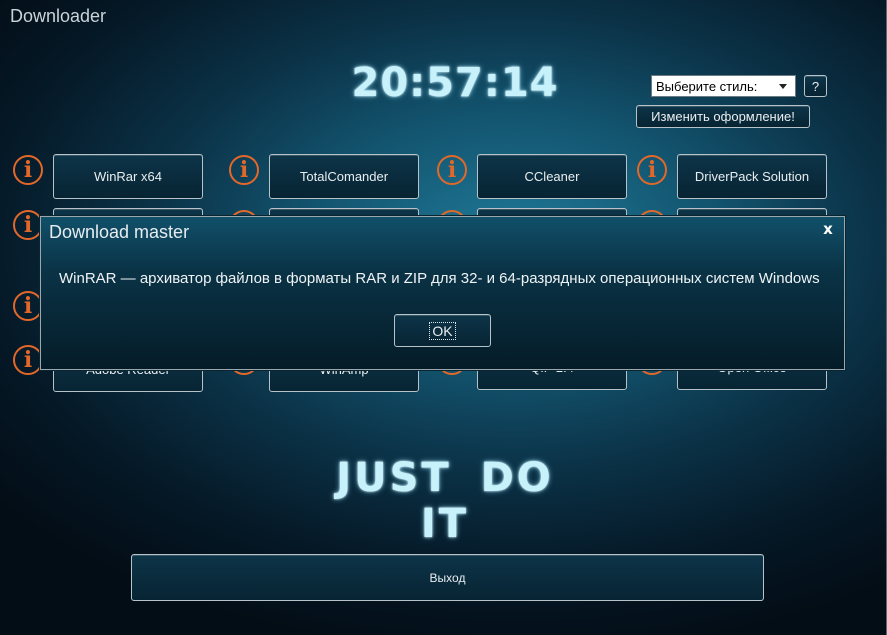 The height and width of the screenshot is (635, 887). Describe the element at coordinates (445, 501) in the screenshot. I see `slogan-text: JUST DO IT` at that location.